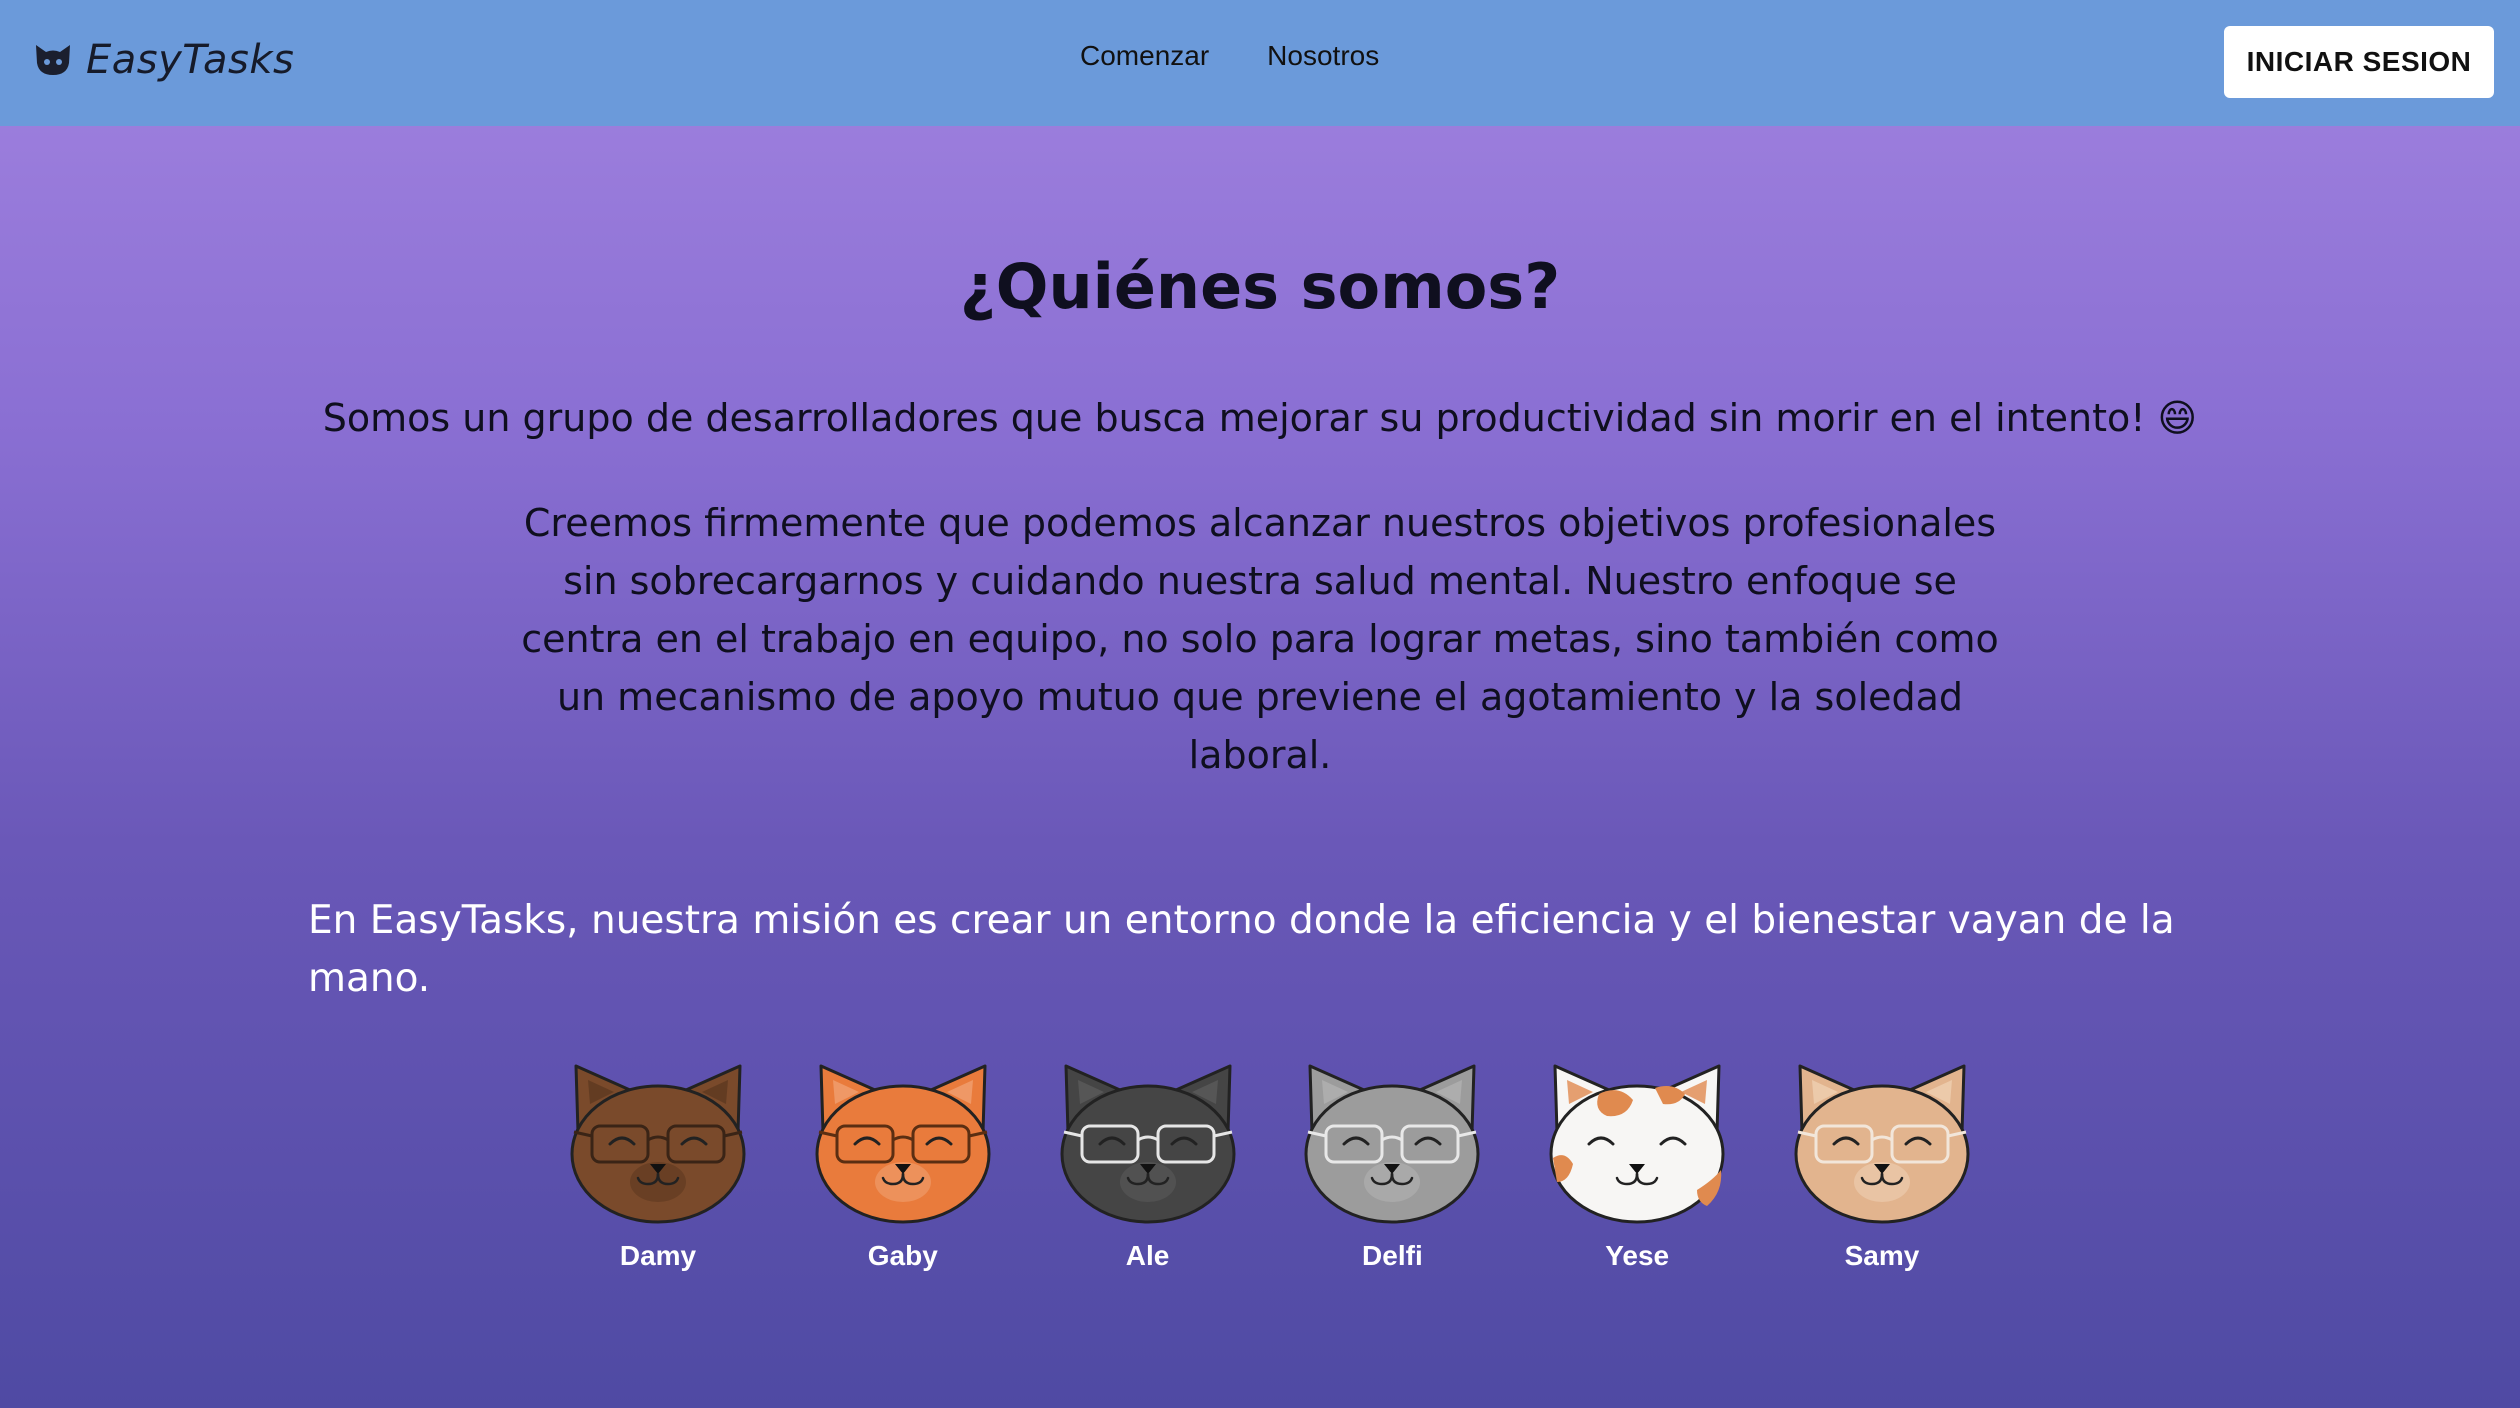 The height and width of the screenshot is (1408, 2520). Describe the element at coordinates (1147, 1255) in the screenshot. I see `member-name: Ale` at that location.